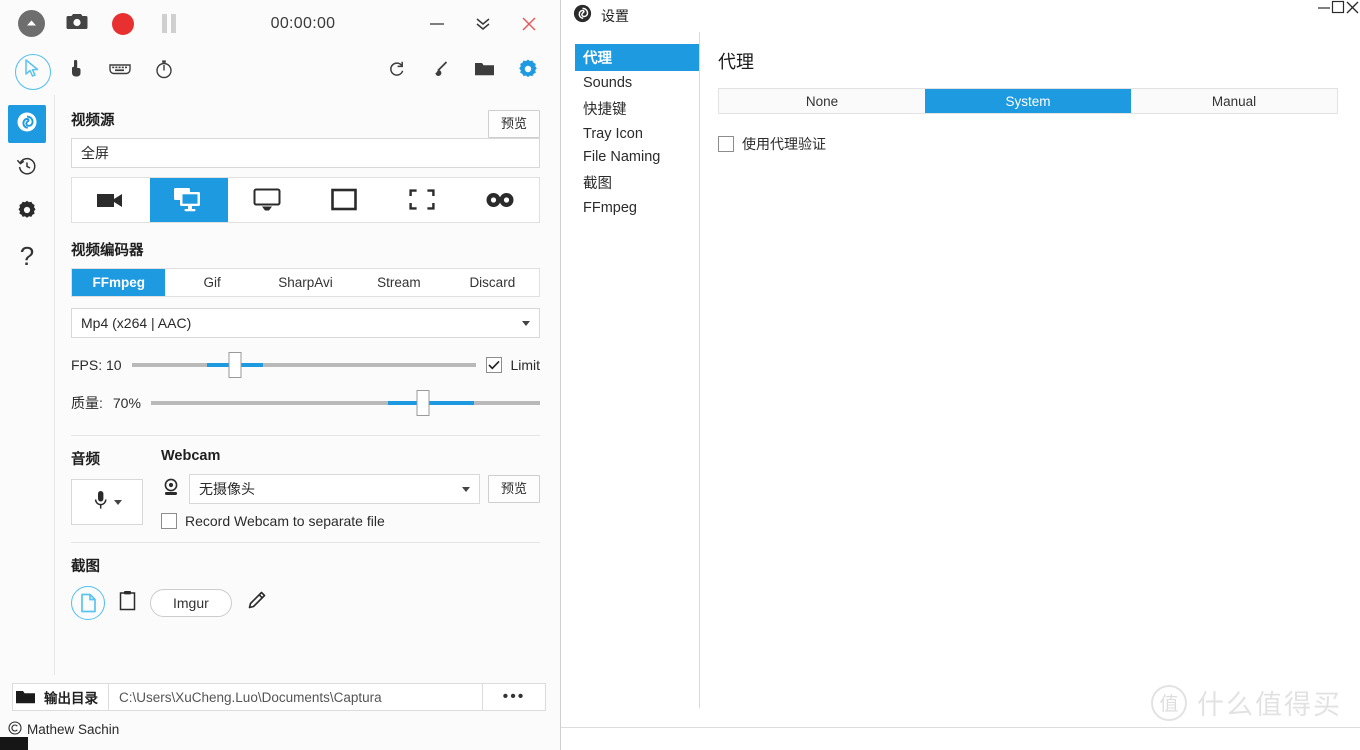  Describe the element at coordinates (514, 697) in the screenshot. I see `output-directory-more-button: •••` at that location.